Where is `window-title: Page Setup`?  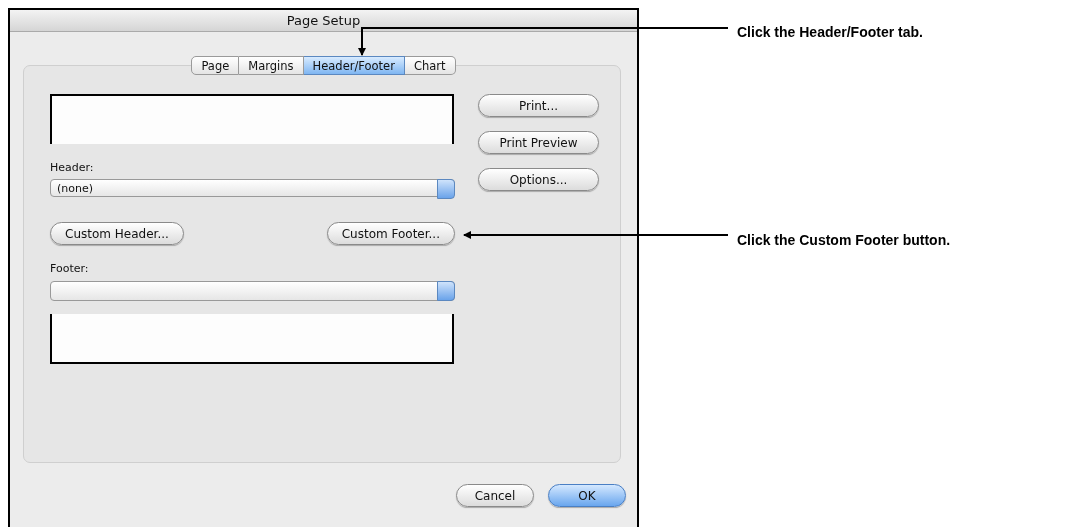 window-title: Page Setup is located at coordinates (323, 21).